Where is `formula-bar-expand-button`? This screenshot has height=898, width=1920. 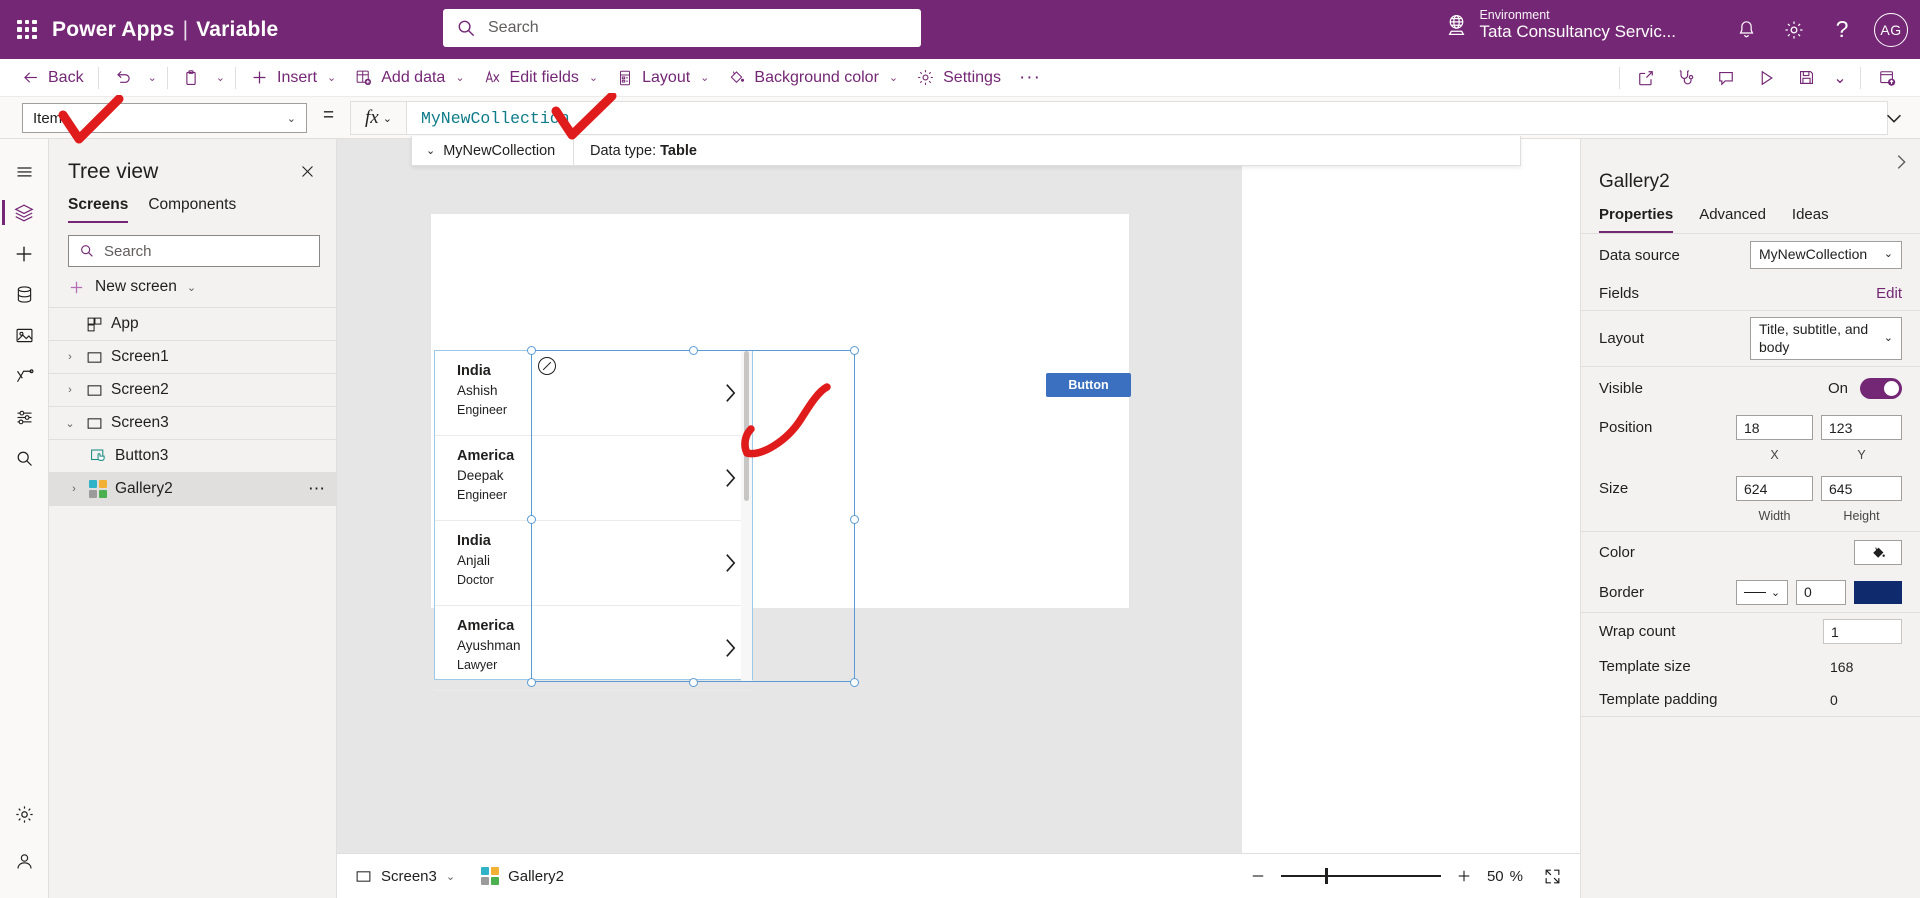
formula-bar-expand-button is located at coordinates (1894, 118).